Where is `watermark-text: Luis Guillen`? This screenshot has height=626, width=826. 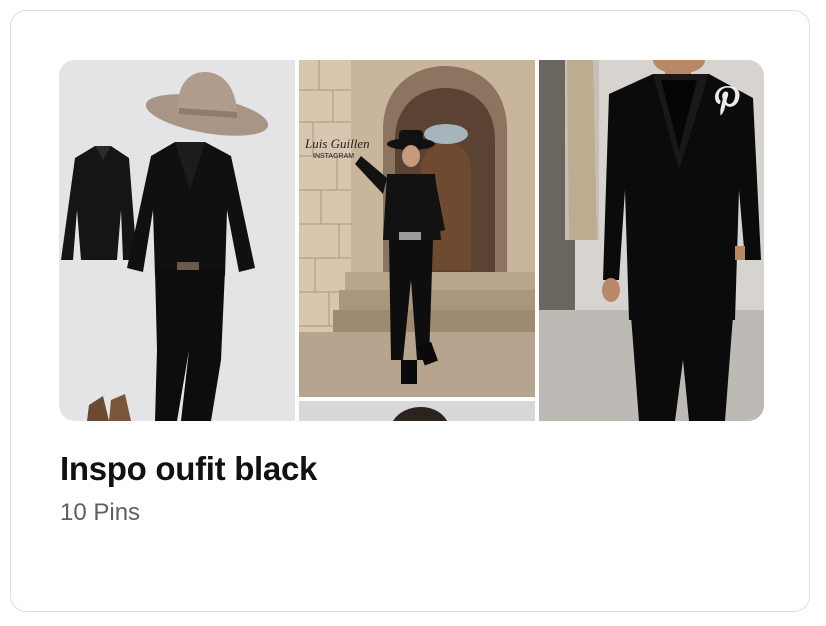
watermark-text: Luis Guillen is located at coordinates (337, 143).